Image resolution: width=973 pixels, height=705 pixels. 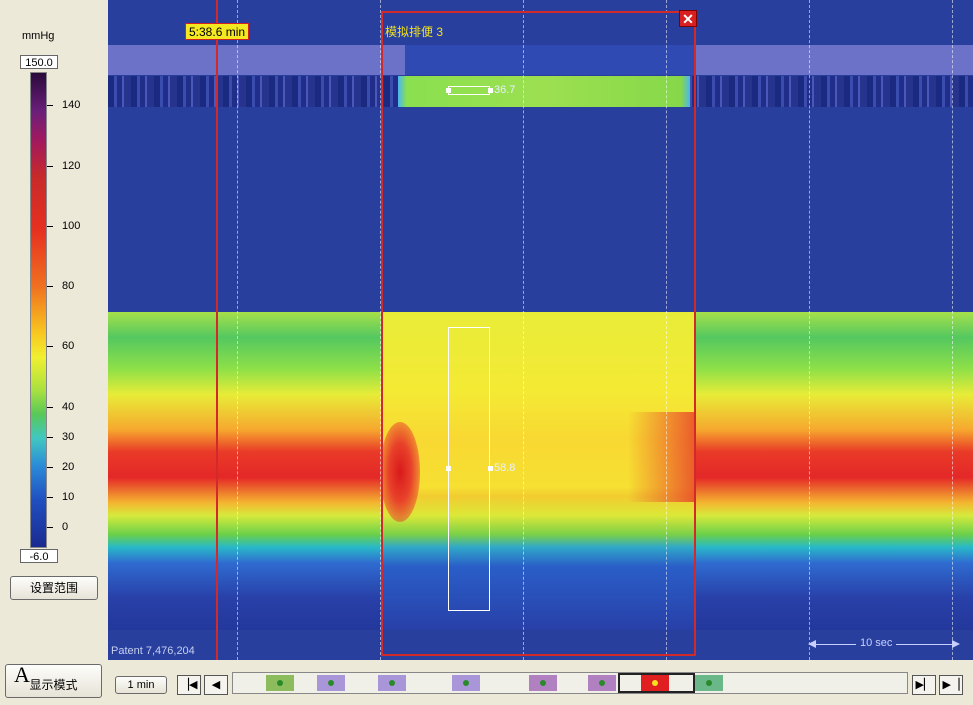 What do you see at coordinates (68, 437) in the screenshot?
I see `scale-tick-label: 30` at bounding box center [68, 437].